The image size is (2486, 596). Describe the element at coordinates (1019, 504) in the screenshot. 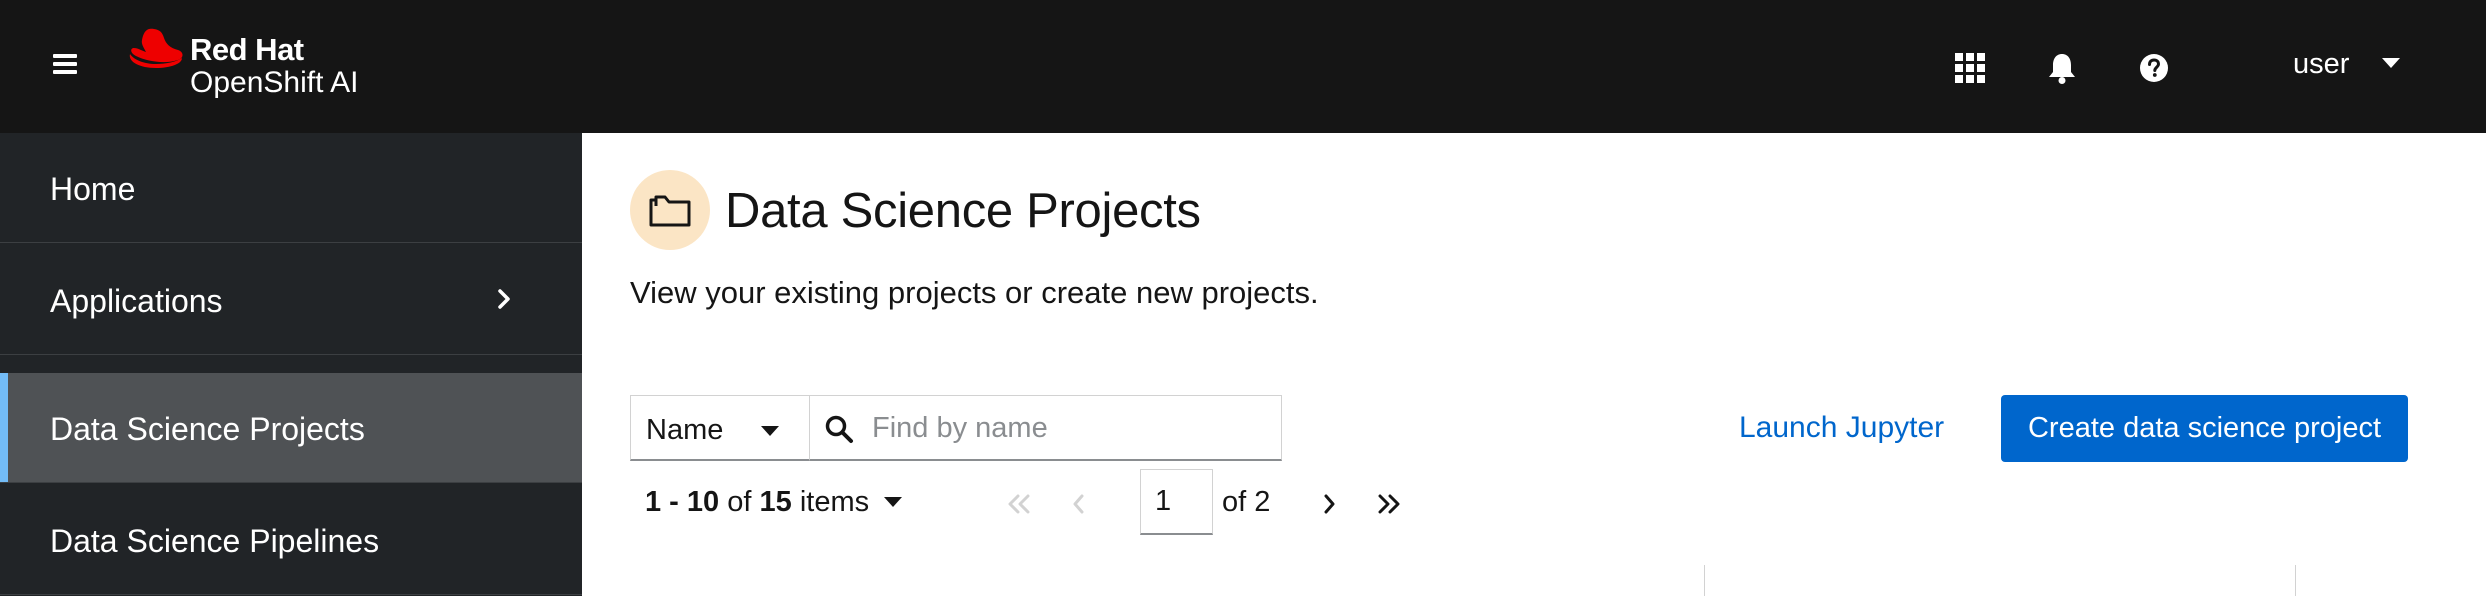

I see `first-page-icon` at that location.